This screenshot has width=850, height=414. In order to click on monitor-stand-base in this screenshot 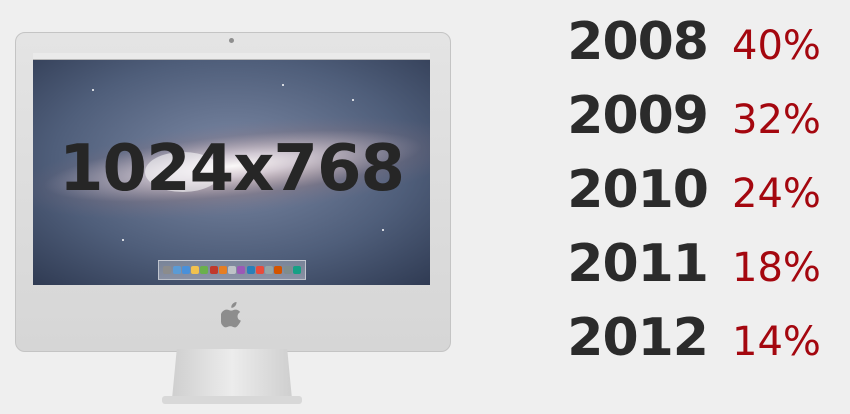, I will do `click(232, 400)`.